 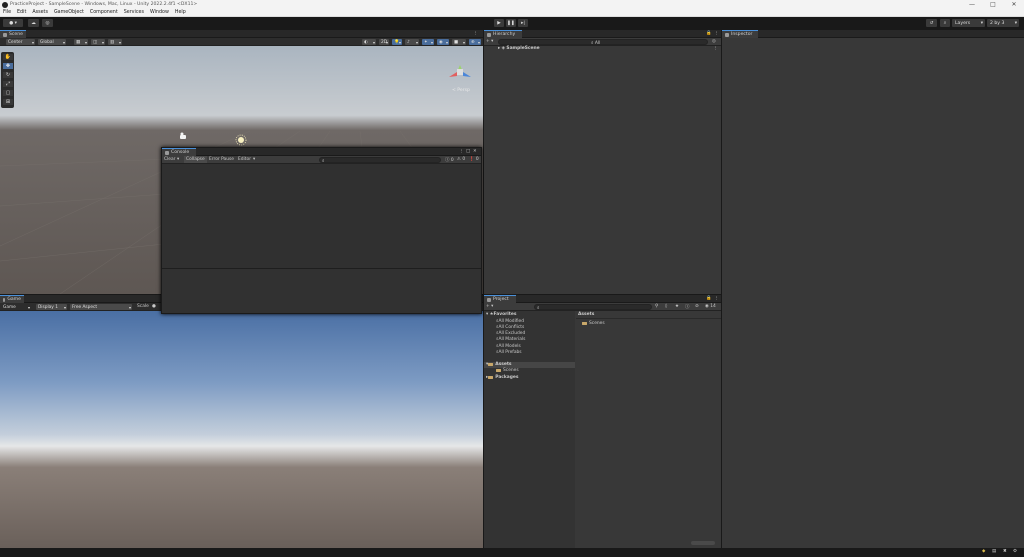 I want to click on console-search-input: ⌕, so click(x=380, y=160).